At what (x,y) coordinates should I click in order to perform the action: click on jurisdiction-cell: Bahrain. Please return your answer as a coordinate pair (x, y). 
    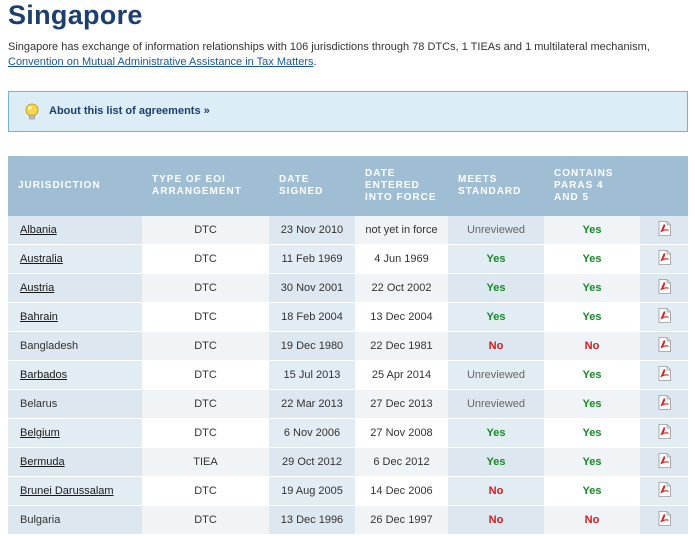
    Looking at the image, I should click on (75, 317).